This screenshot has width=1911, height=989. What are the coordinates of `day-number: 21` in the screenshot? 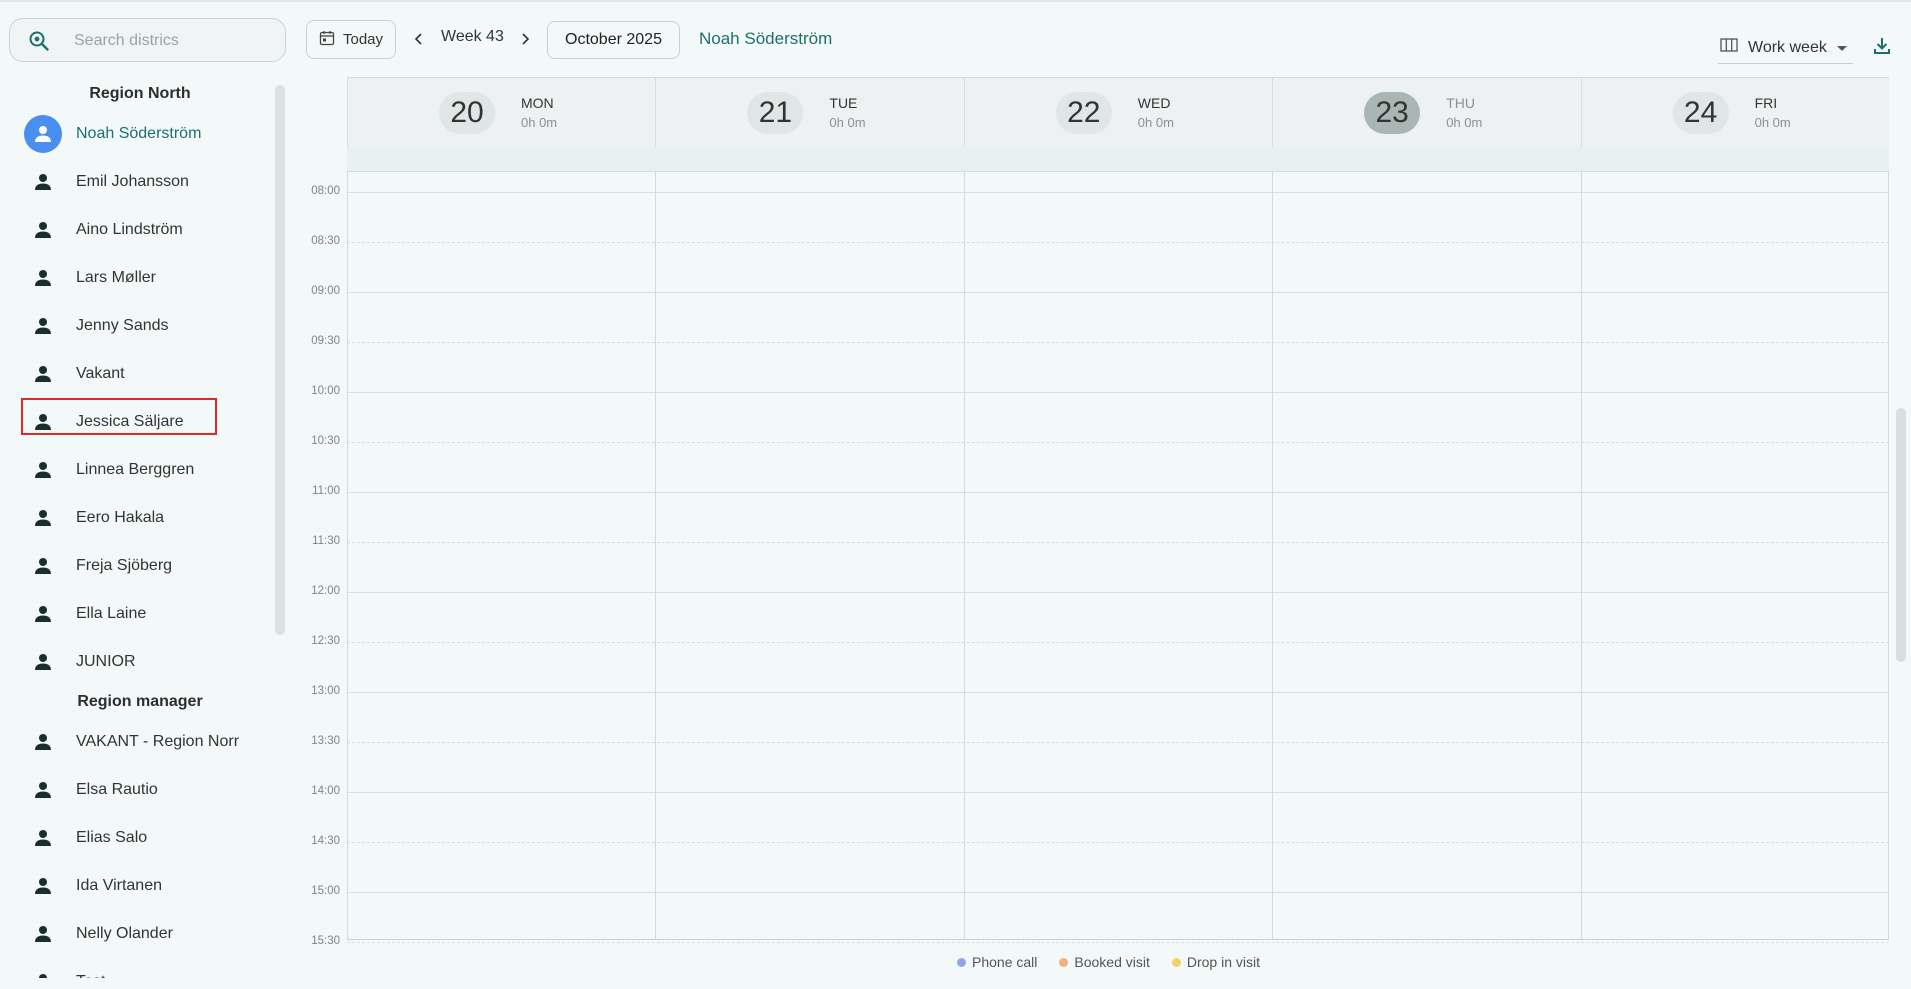 It's located at (775, 113).